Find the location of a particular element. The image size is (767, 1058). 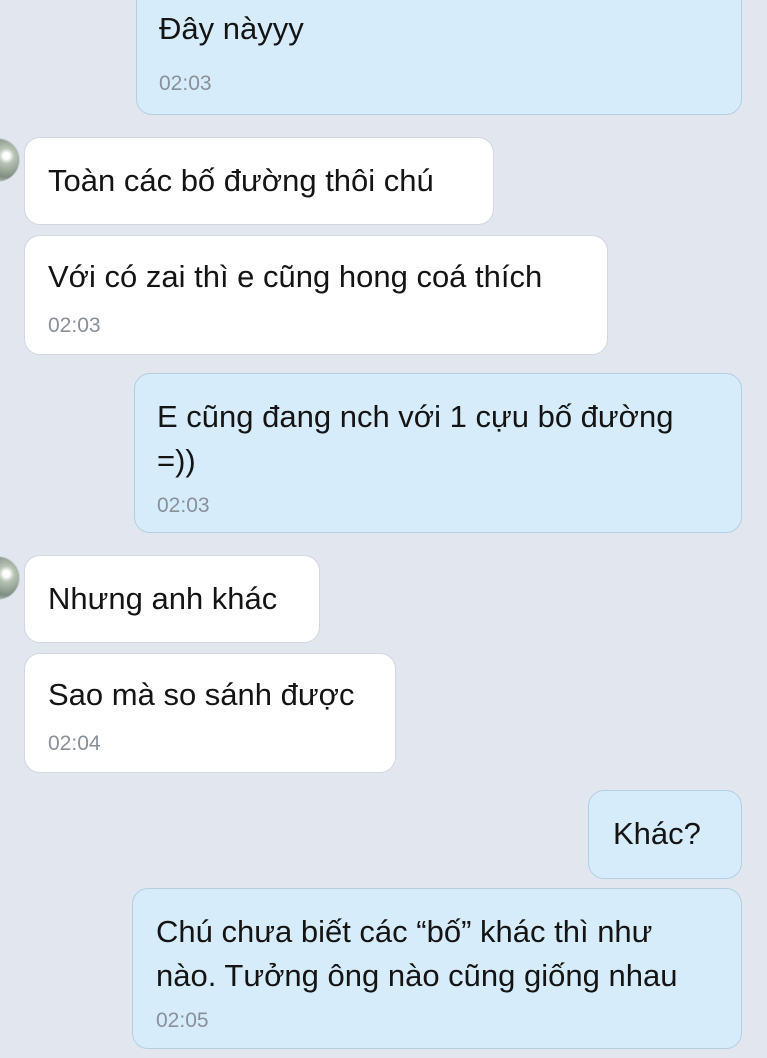

outgoing-message: Khác? is located at coordinates (665, 834).